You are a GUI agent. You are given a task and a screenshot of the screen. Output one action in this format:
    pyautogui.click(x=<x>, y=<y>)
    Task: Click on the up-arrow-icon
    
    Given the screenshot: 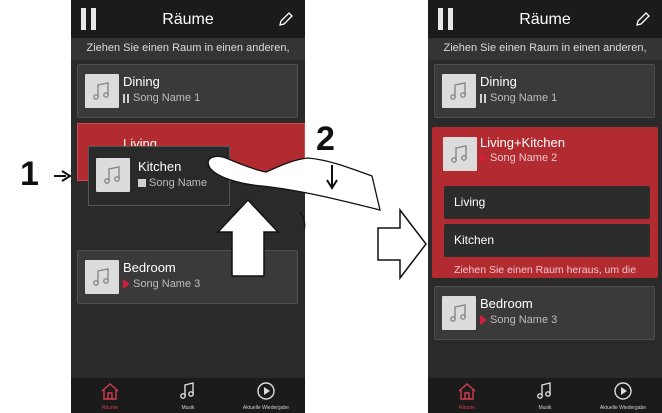 What is the action you would take?
    pyautogui.click(x=248, y=237)
    